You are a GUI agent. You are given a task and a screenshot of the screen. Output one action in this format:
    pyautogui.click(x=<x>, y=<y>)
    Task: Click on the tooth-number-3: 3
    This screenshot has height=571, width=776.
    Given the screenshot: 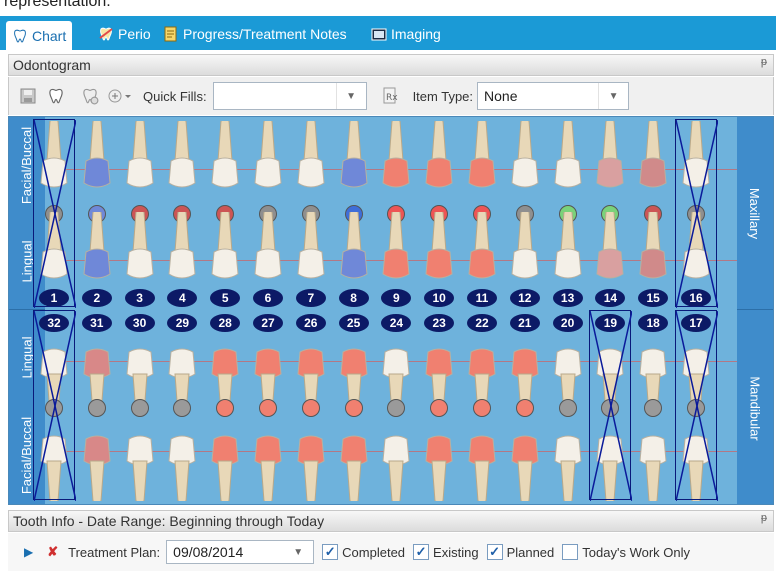 What is the action you would take?
    pyautogui.click(x=139, y=298)
    